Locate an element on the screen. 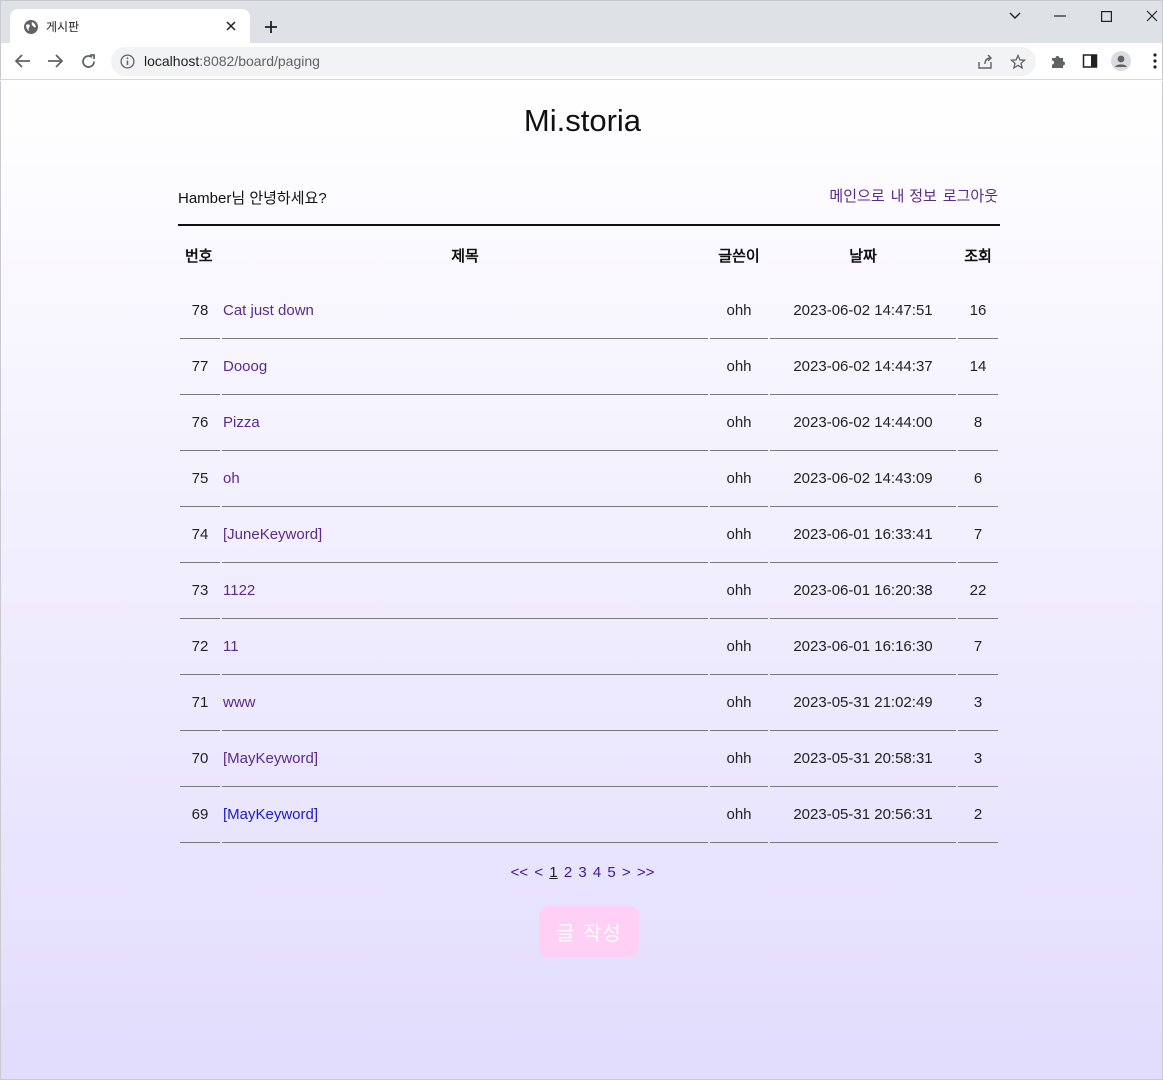 The width and height of the screenshot is (1163, 1080). table-row: 71 www ohh 2023-05-31 21:02:49 3 is located at coordinates (589, 703).